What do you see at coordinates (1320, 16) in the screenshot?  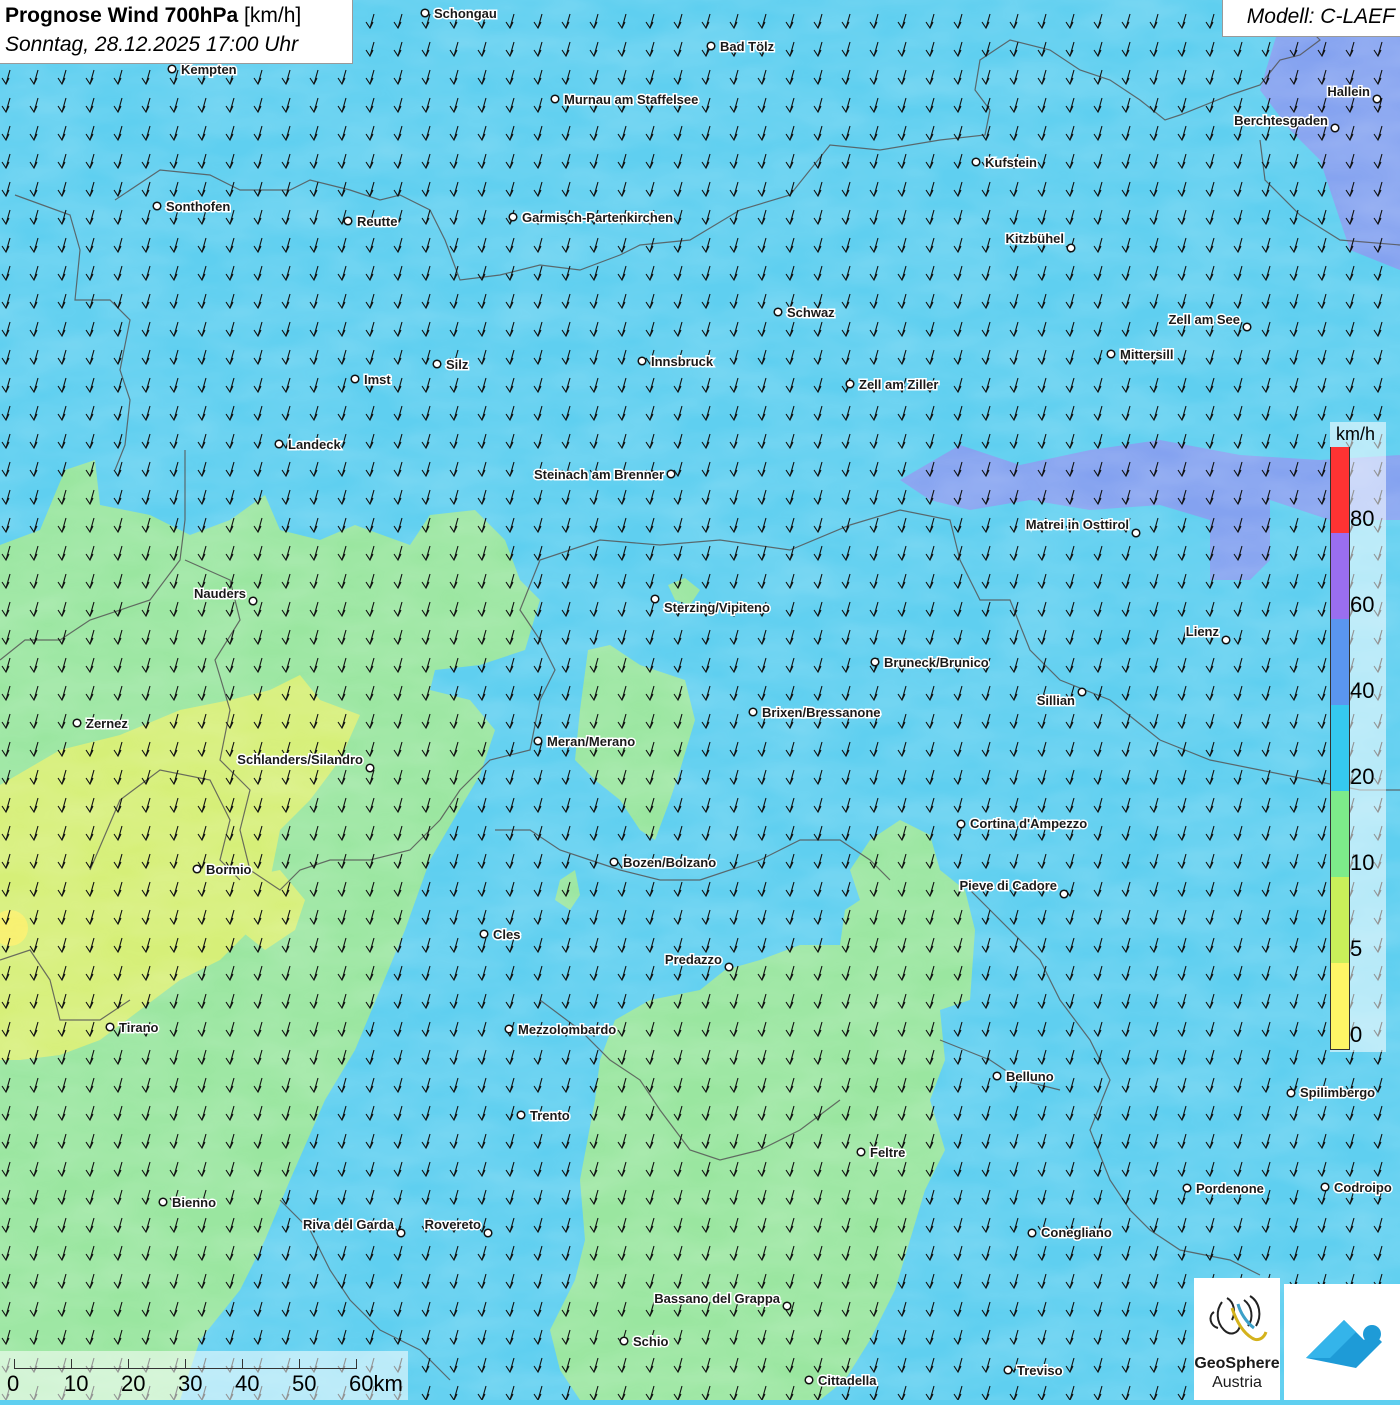 I see `model-label: Modell: C-LAEF` at bounding box center [1320, 16].